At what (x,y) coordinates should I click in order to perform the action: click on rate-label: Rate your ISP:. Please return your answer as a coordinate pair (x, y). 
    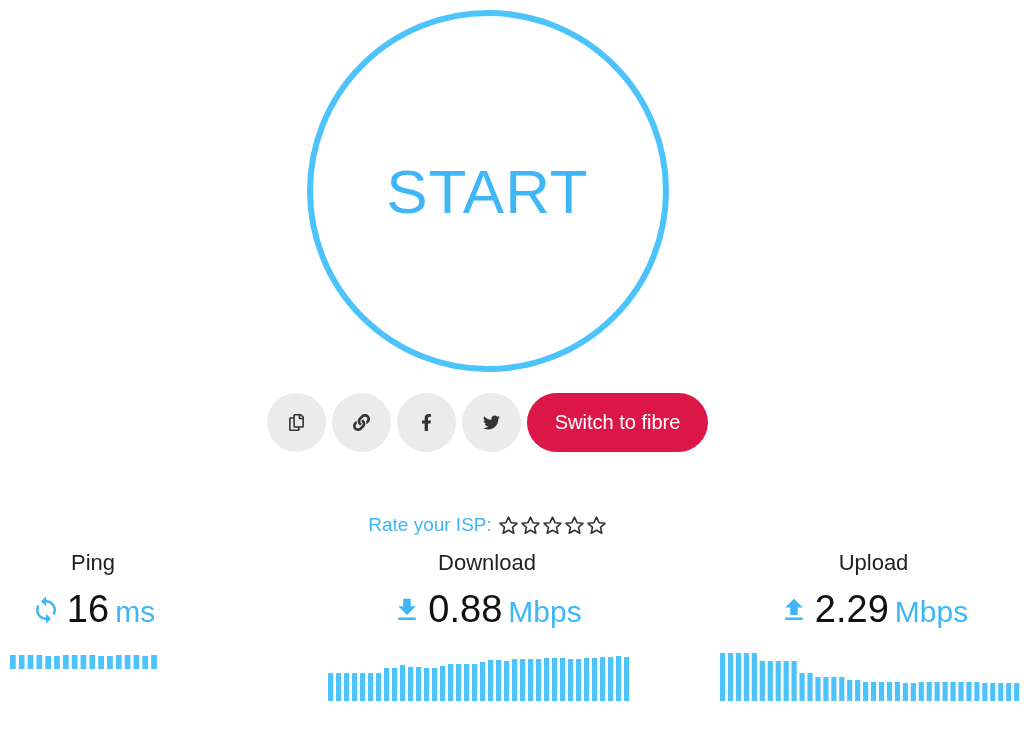
    Looking at the image, I should click on (430, 525).